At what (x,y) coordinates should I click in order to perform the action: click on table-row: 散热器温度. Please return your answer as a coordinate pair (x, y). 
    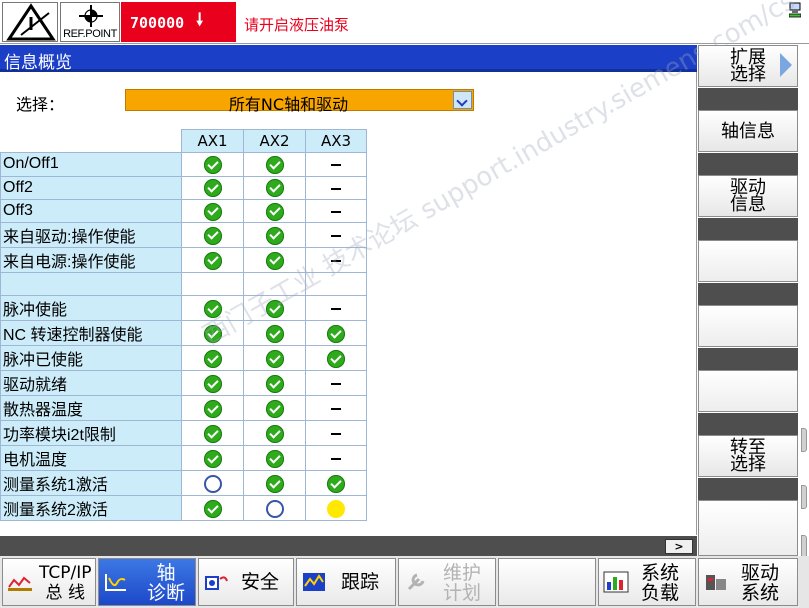
    Looking at the image, I should click on (183, 408).